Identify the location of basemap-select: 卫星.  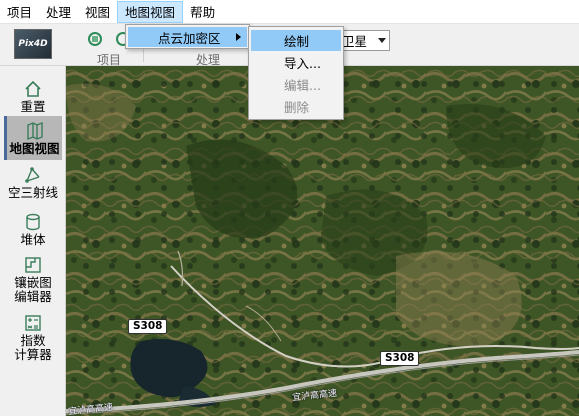
(363, 40).